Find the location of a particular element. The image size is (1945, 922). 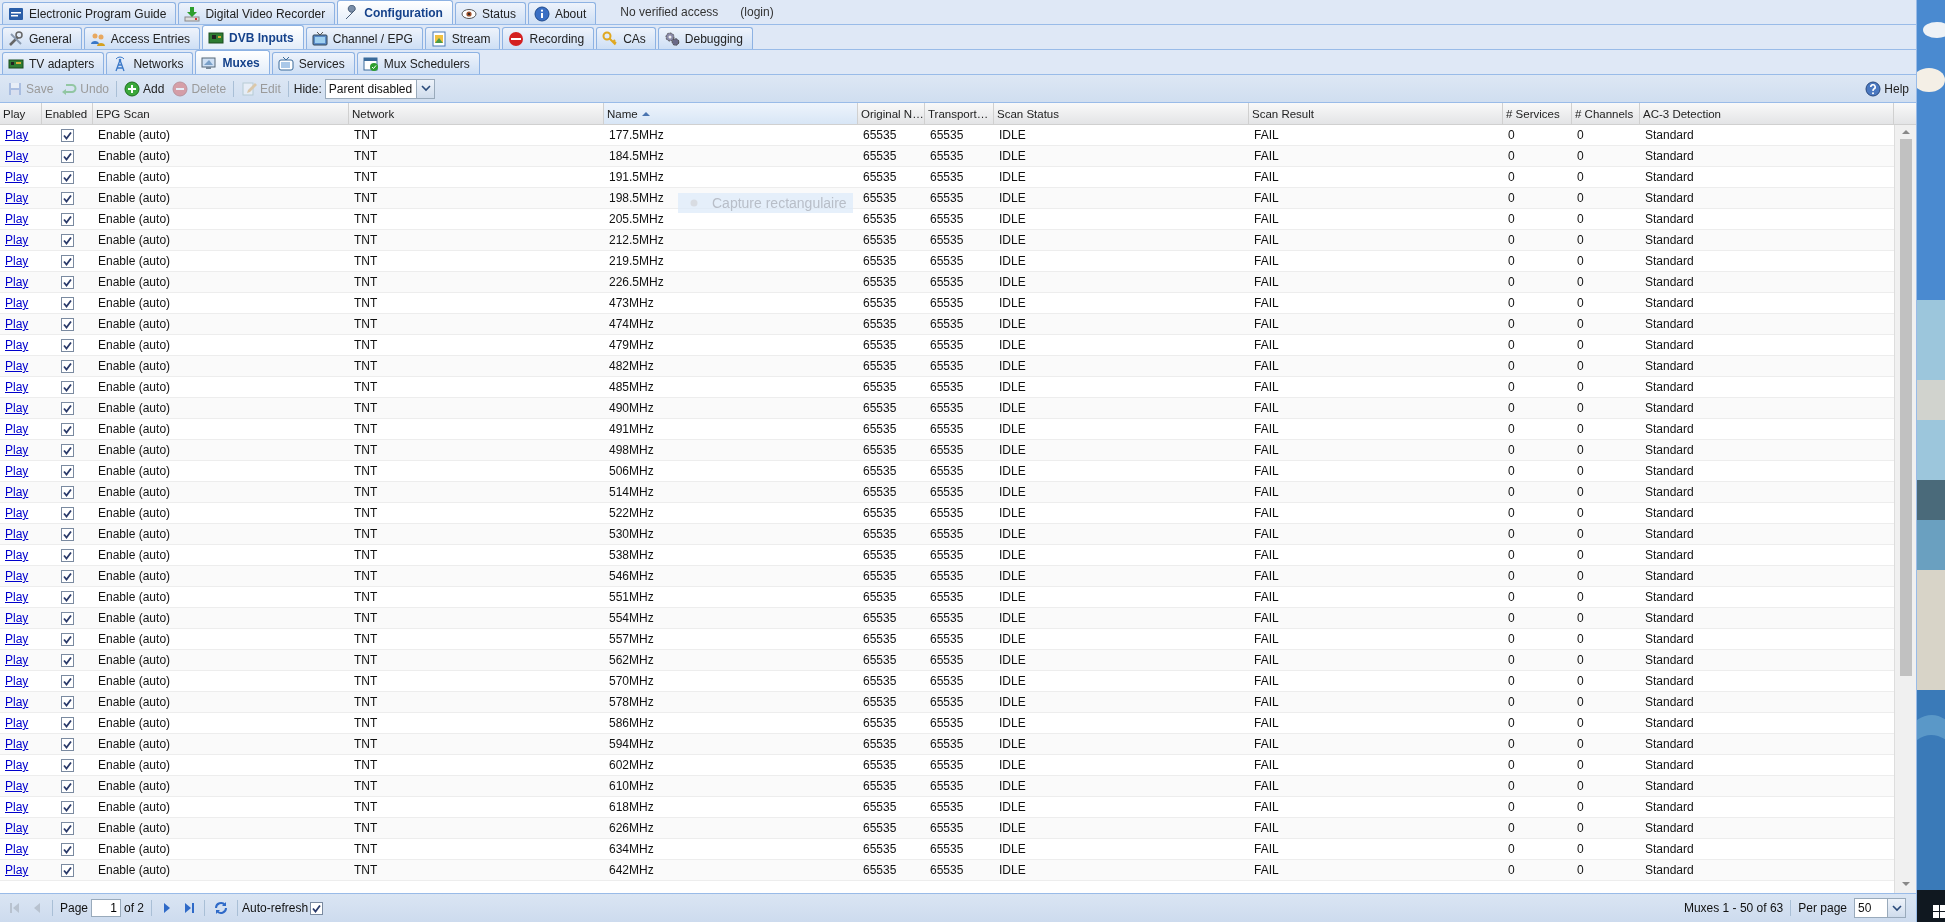

tab: Access Entries is located at coordinates (142, 38).